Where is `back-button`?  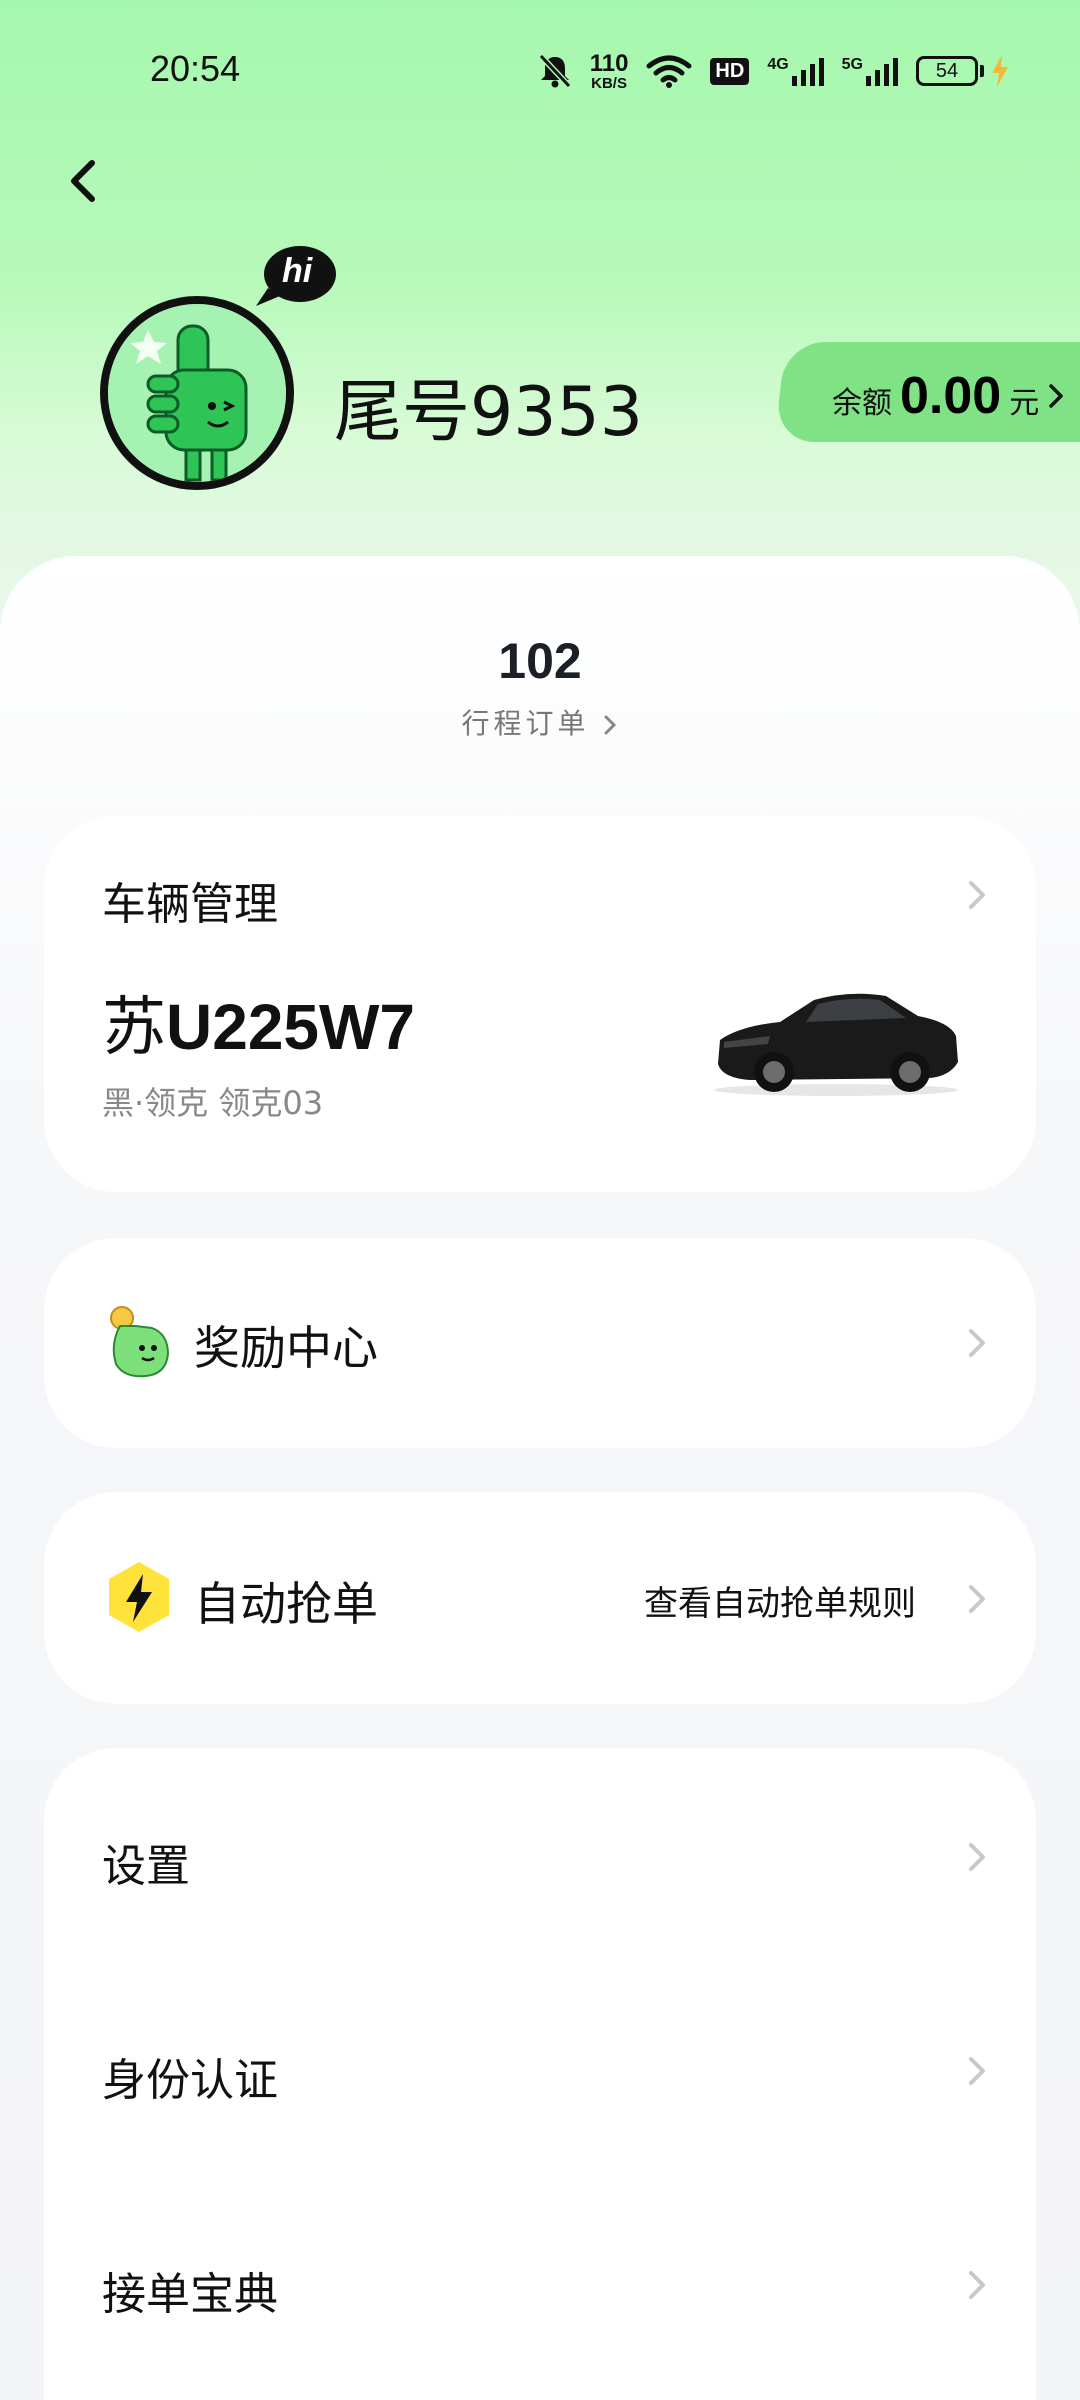 back-button is located at coordinates (83, 181).